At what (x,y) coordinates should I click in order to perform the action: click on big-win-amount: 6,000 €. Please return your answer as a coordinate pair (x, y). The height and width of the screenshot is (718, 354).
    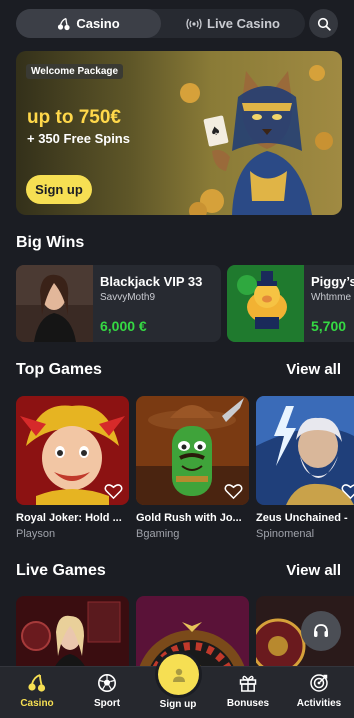
    Looking at the image, I should click on (123, 326).